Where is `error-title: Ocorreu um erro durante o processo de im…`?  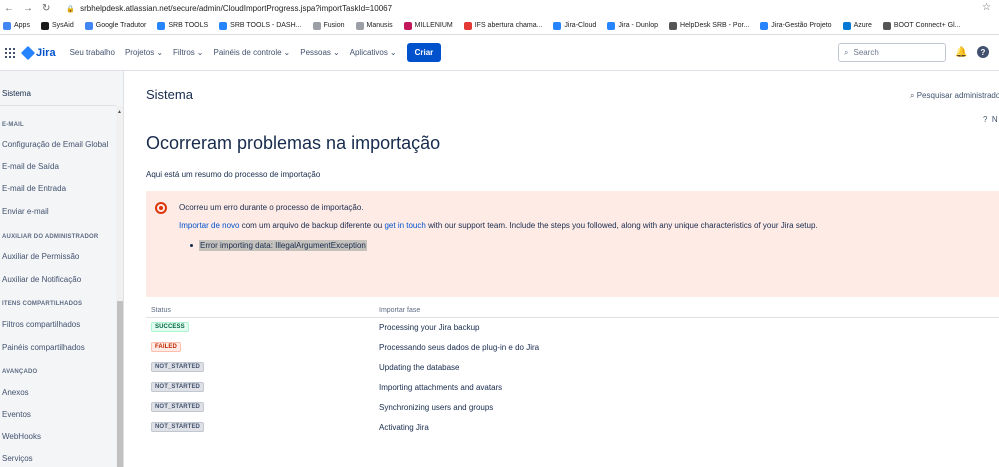 error-title: Ocorreu um erro durante o processo de im… is located at coordinates (271, 207).